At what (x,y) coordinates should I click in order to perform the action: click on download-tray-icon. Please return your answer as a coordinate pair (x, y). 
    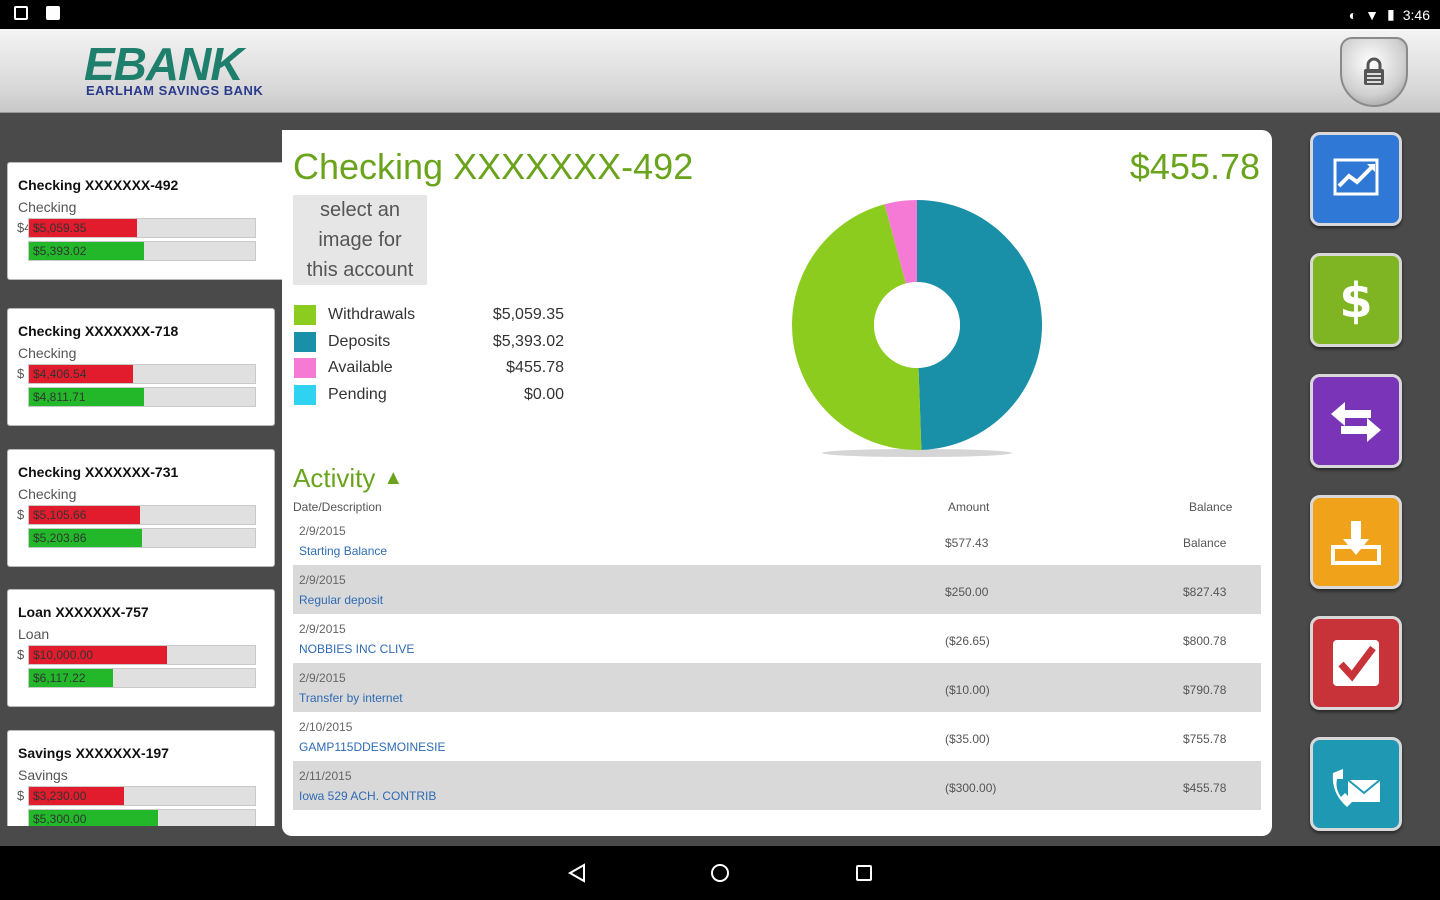
    Looking at the image, I should click on (1356, 543).